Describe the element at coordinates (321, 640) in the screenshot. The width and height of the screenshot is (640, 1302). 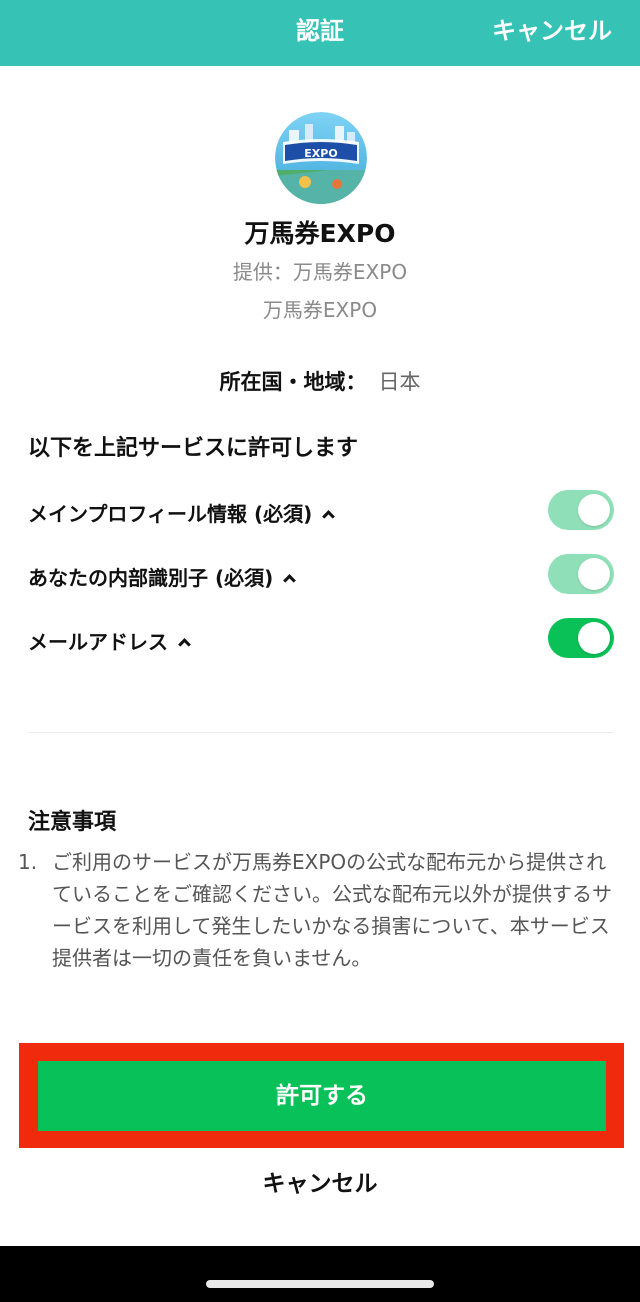
I see `permission-row-email: メールアドレス` at that location.